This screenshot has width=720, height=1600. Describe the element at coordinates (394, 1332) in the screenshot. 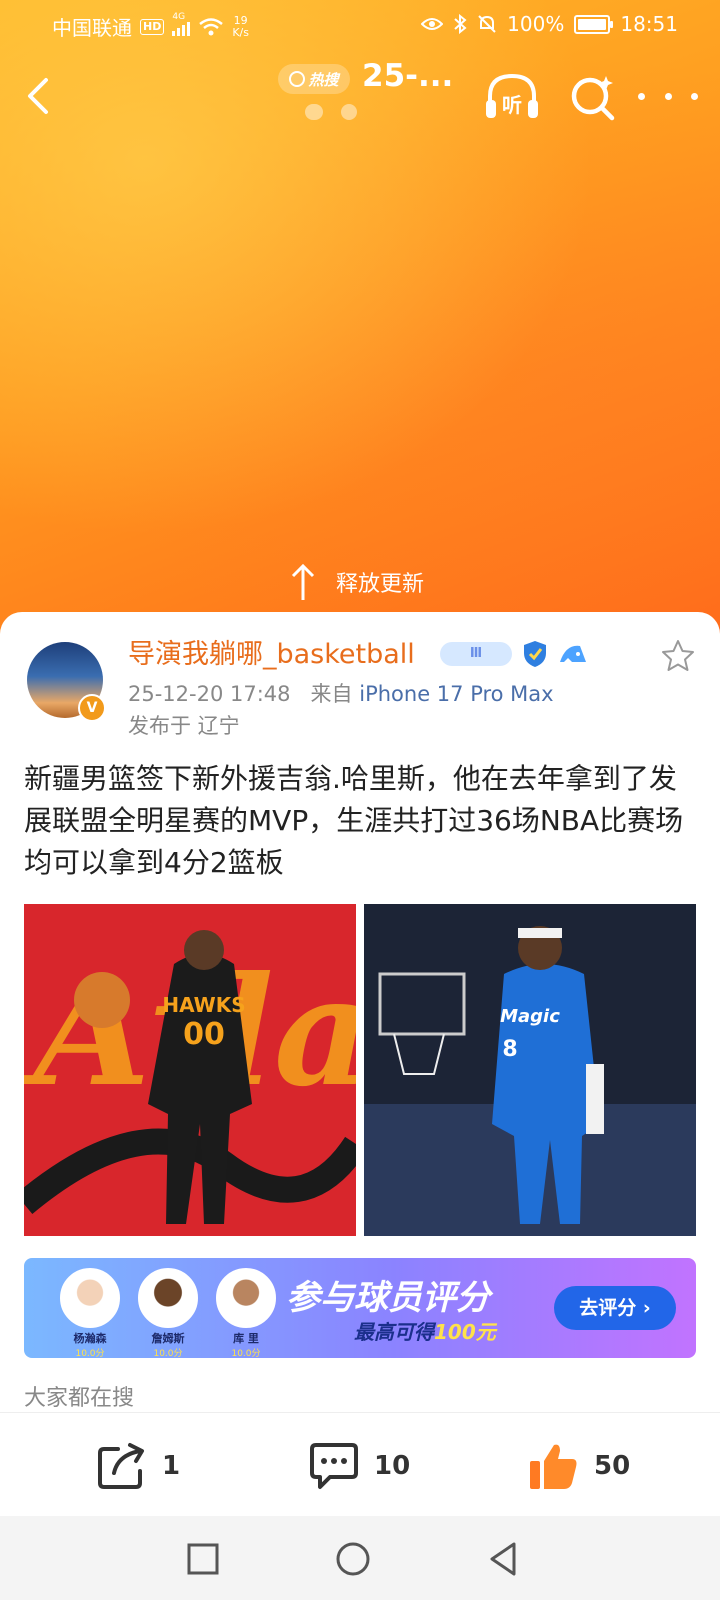

I see `banner-subtitle-prefix: 最高可得` at that location.